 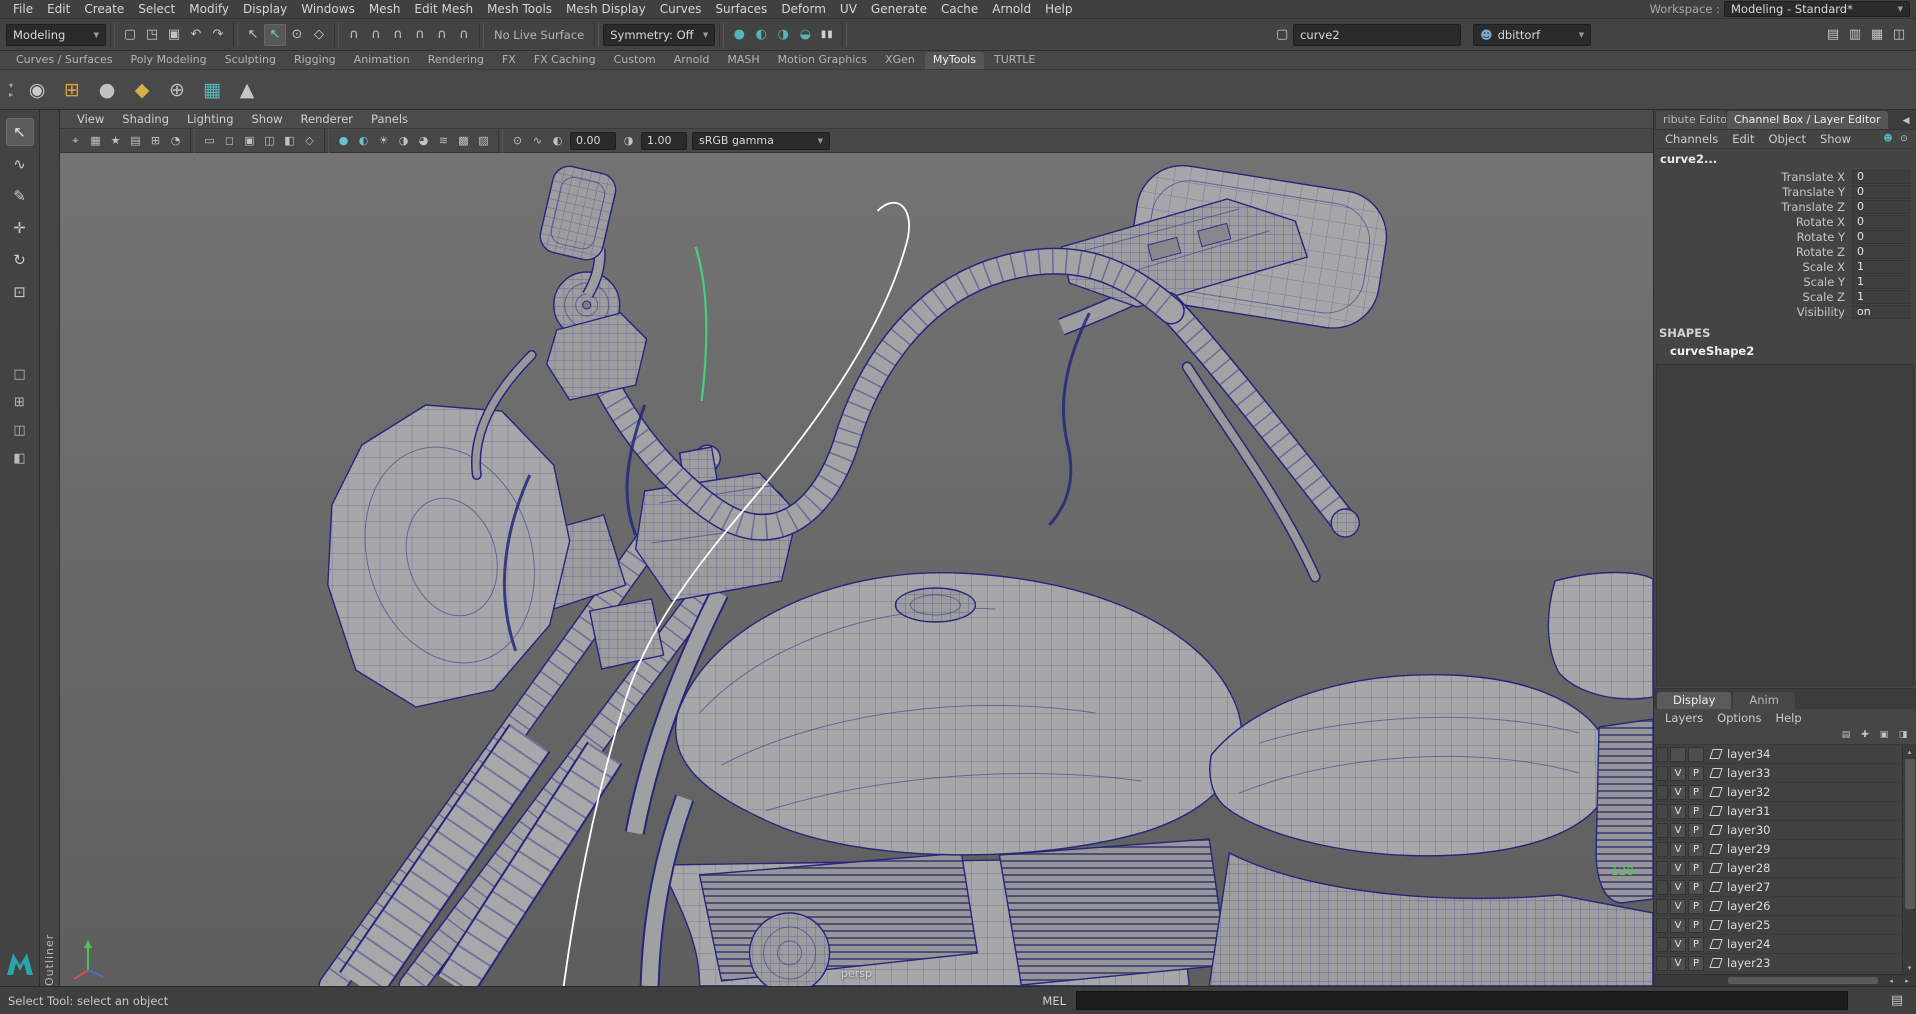 I want to click on tab-attribute-editor: ribute Editor, so click(x=1691, y=120).